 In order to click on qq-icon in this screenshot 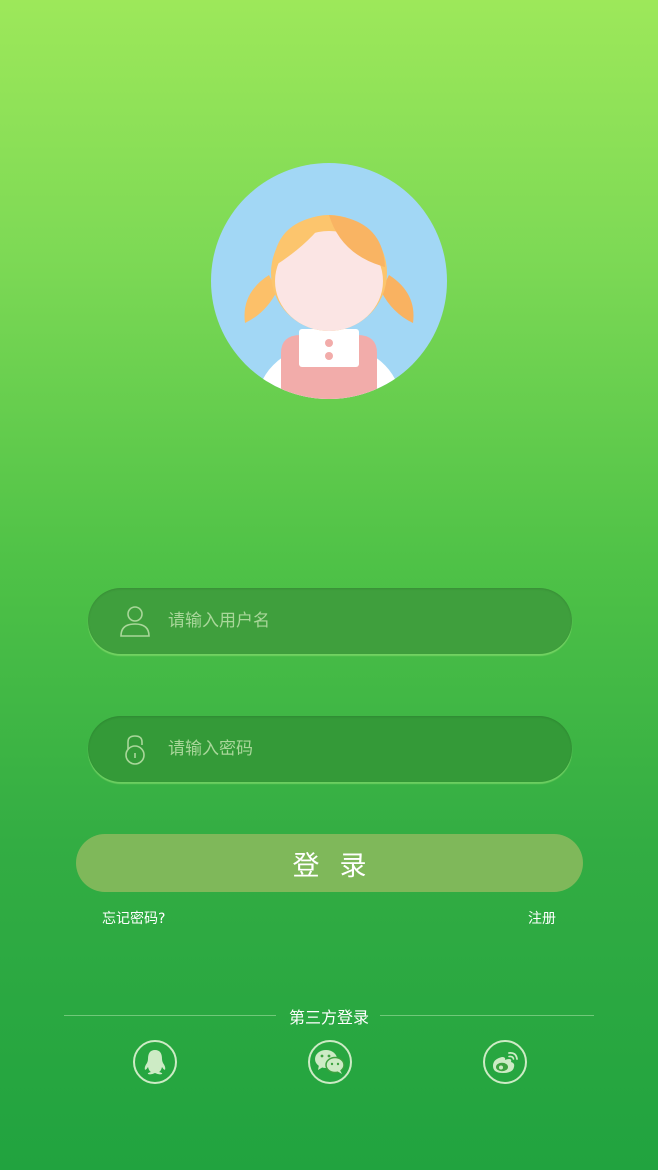, I will do `click(155, 1062)`.